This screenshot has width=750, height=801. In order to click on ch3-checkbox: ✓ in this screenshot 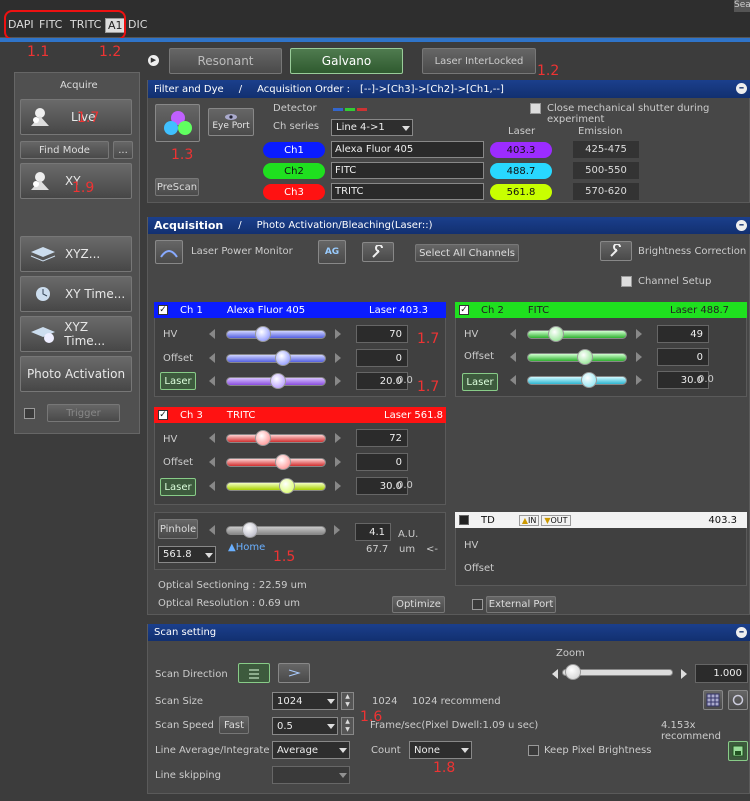, I will do `click(163, 415)`.